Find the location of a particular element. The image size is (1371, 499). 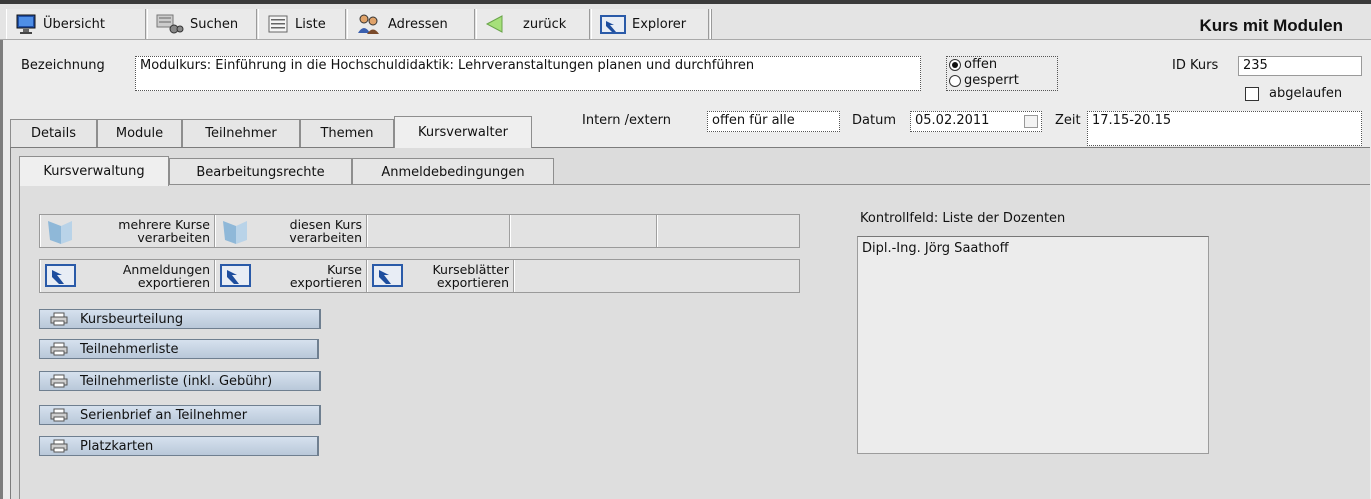

radio-offen: offen is located at coordinates (973, 64).